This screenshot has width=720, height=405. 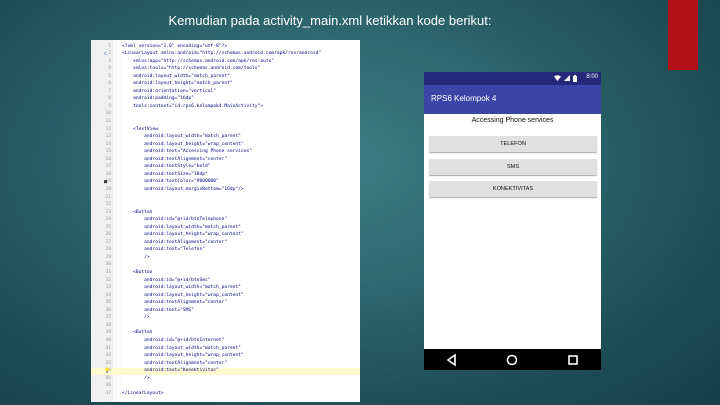 I want to click on code-line: 1 <?xml version="1.0" encoding="utf-8"?>, so click(x=225, y=47).